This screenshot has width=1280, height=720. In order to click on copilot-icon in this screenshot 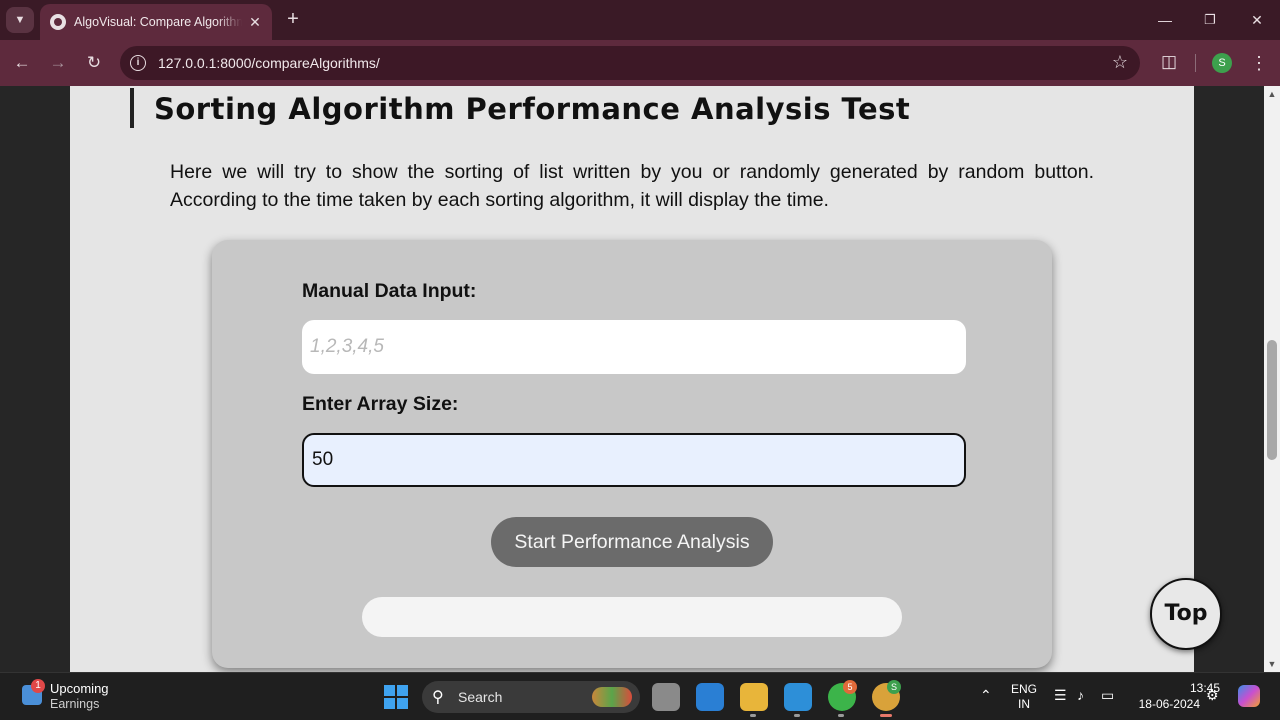, I will do `click(1249, 696)`.